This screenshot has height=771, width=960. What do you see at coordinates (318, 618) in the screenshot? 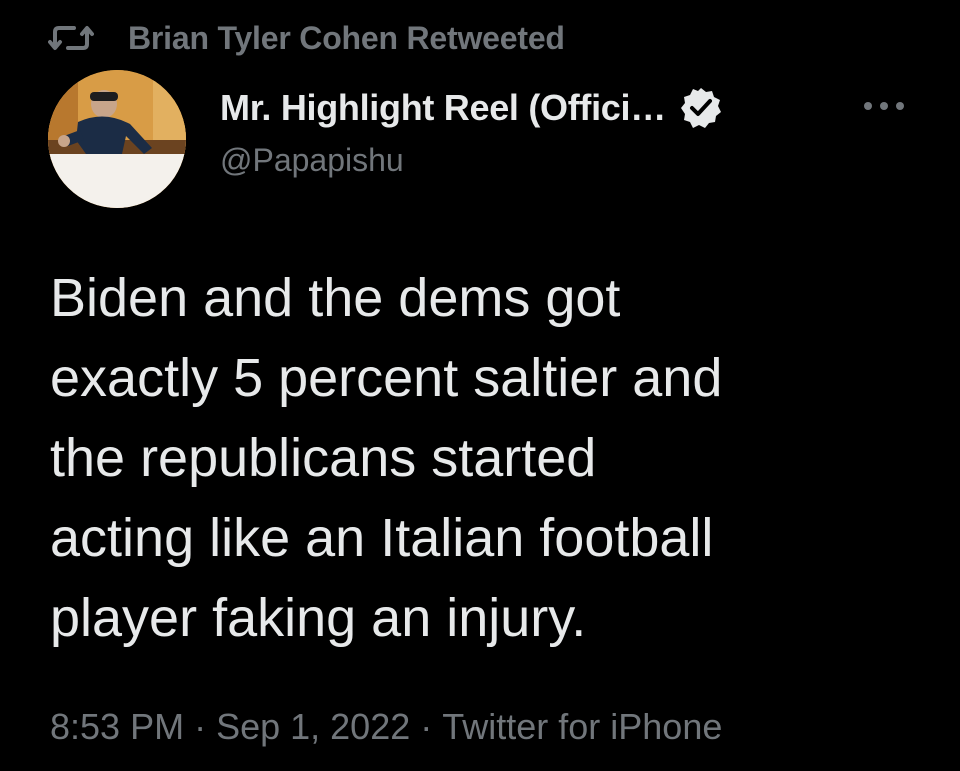
I see `tweet-text-line: player faking an injury.` at bounding box center [318, 618].